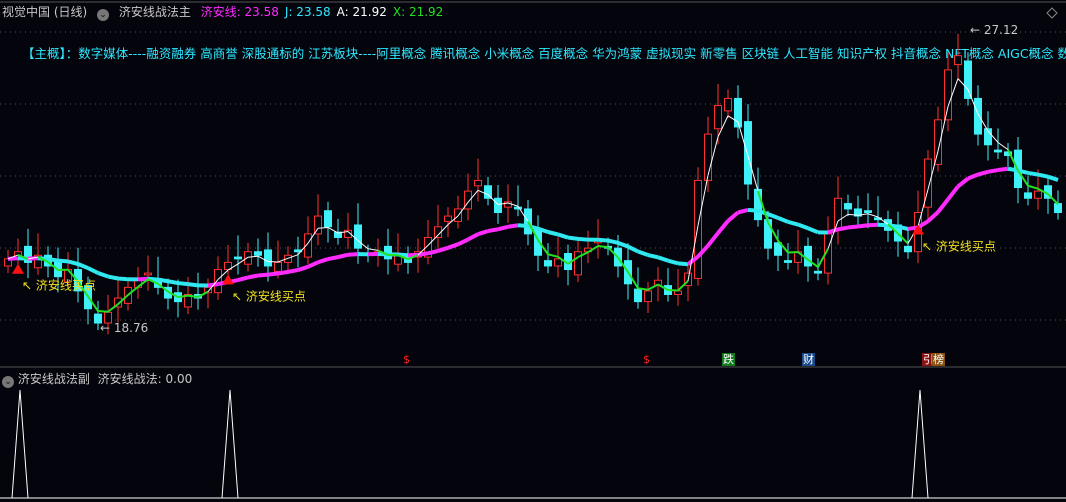 The height and width of the screenshot is (502, 1066). I want to click on event-badge: 跌, so click(728, 359).